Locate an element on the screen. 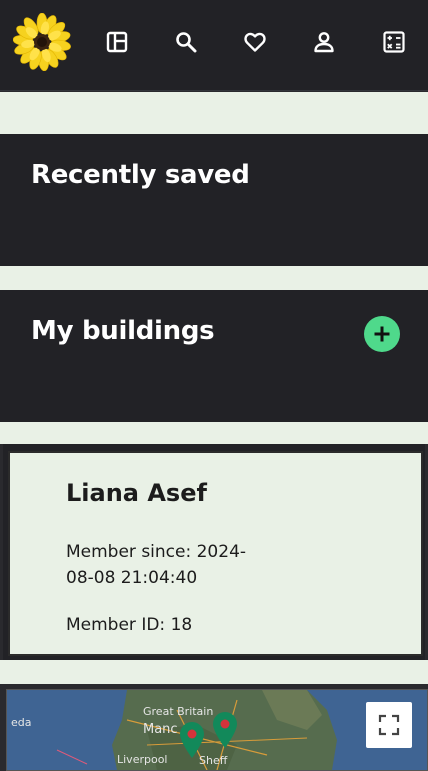  map-label: Manc is located at coordinates (160, 729).